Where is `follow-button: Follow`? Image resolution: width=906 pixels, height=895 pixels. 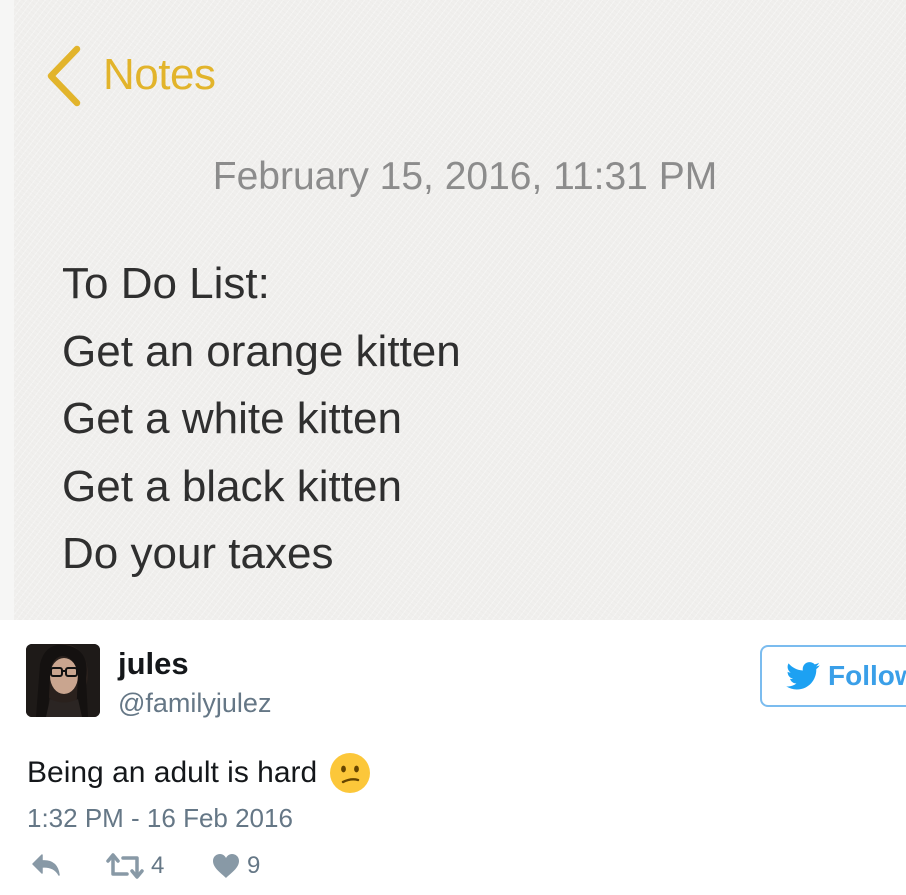 follow-button: Follow is located at coordinates (833, 676).